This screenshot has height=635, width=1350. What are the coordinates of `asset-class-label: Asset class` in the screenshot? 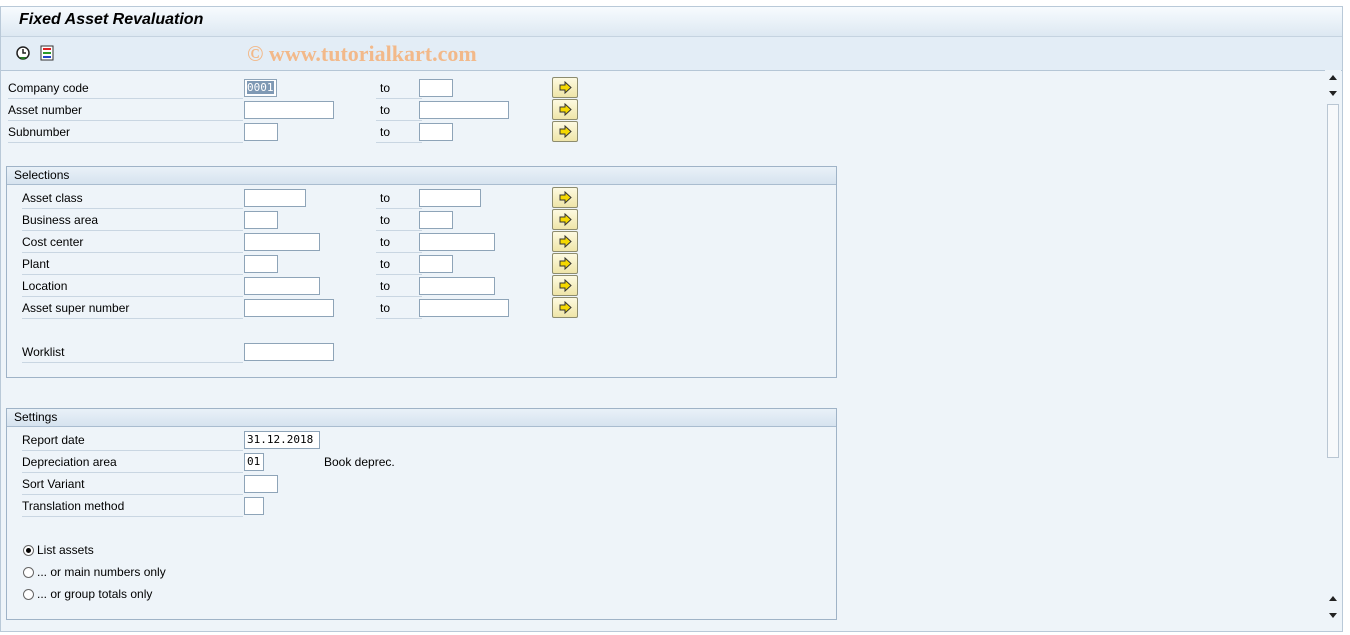 It's located at (132, 198).